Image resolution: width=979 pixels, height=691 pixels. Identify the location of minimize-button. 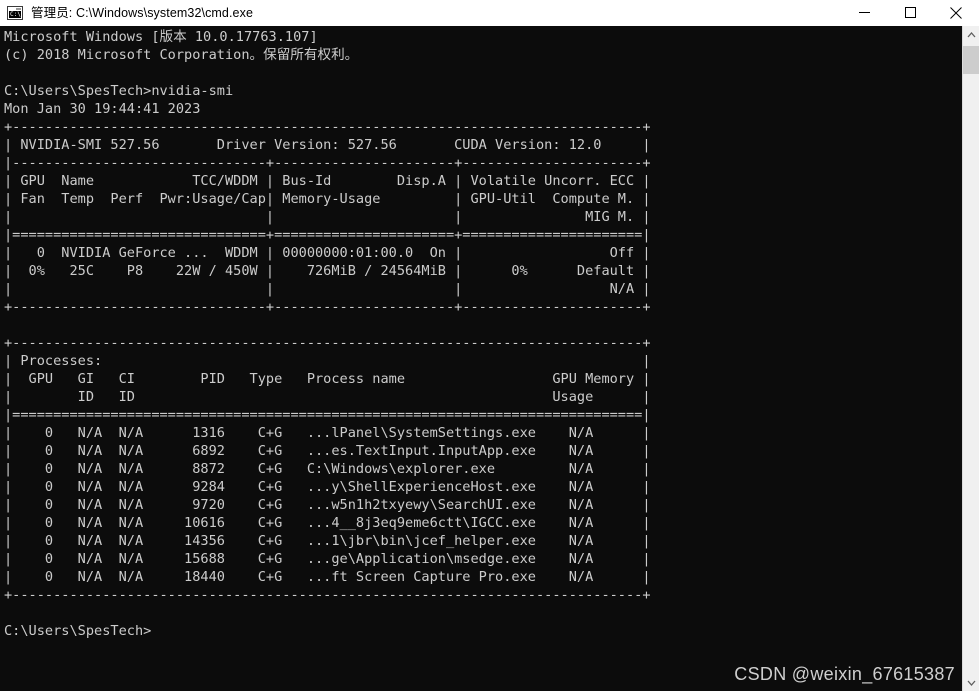
(864, 13).